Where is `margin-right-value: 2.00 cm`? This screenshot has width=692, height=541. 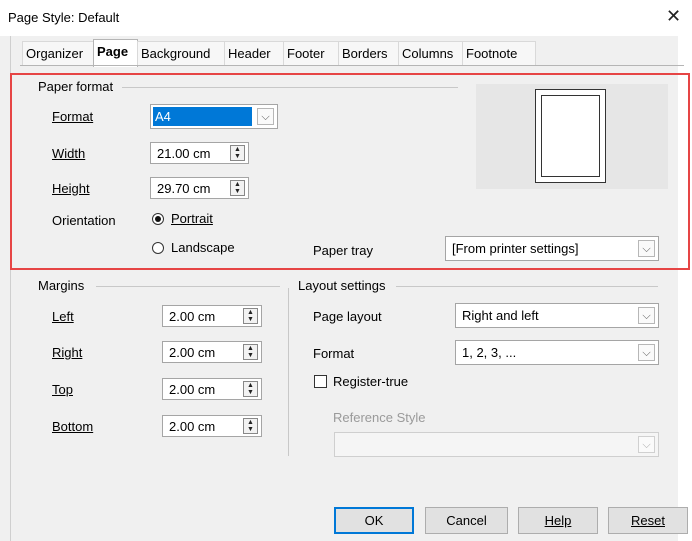 margin-right-value: 2.00 cm is located at coordinates (192, 352).